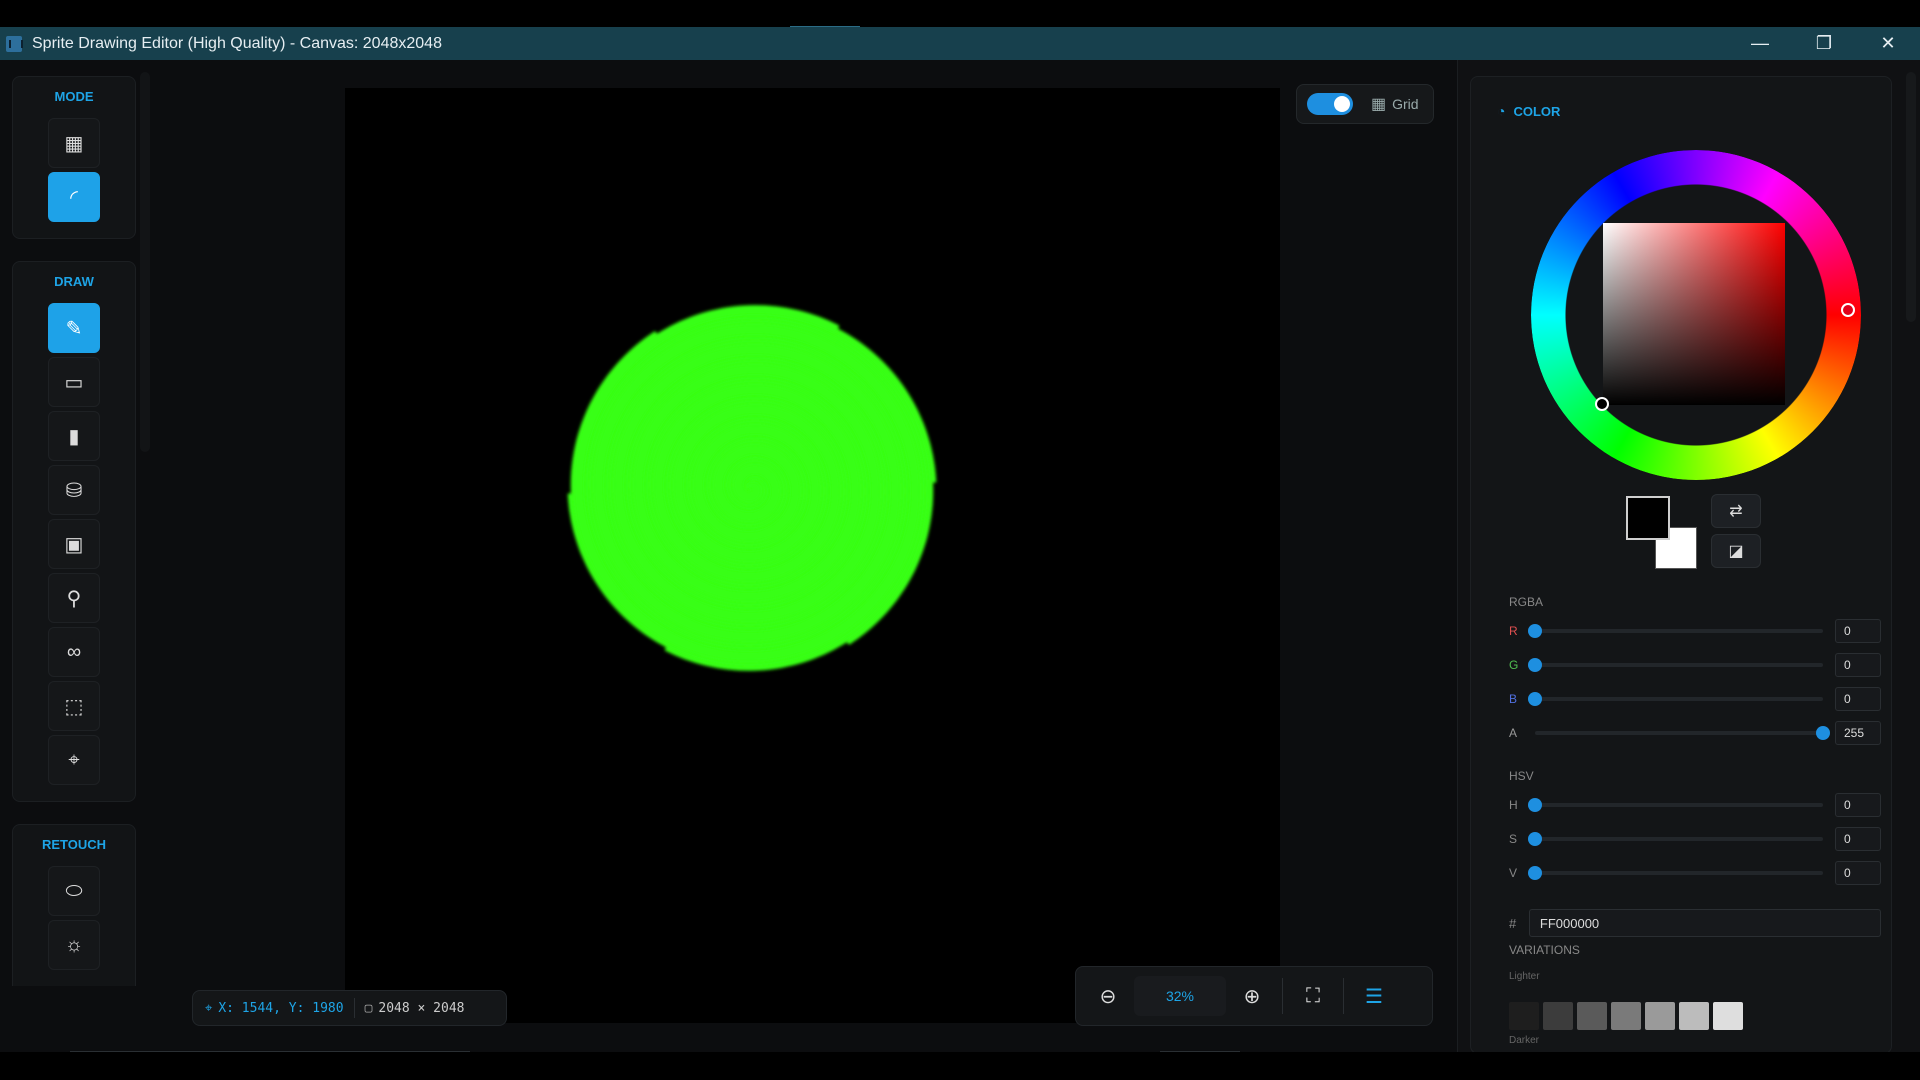 The height and width of the screenshot is (1080, 1920). I want to click on hex-prefix: #, so click(1513, 923).